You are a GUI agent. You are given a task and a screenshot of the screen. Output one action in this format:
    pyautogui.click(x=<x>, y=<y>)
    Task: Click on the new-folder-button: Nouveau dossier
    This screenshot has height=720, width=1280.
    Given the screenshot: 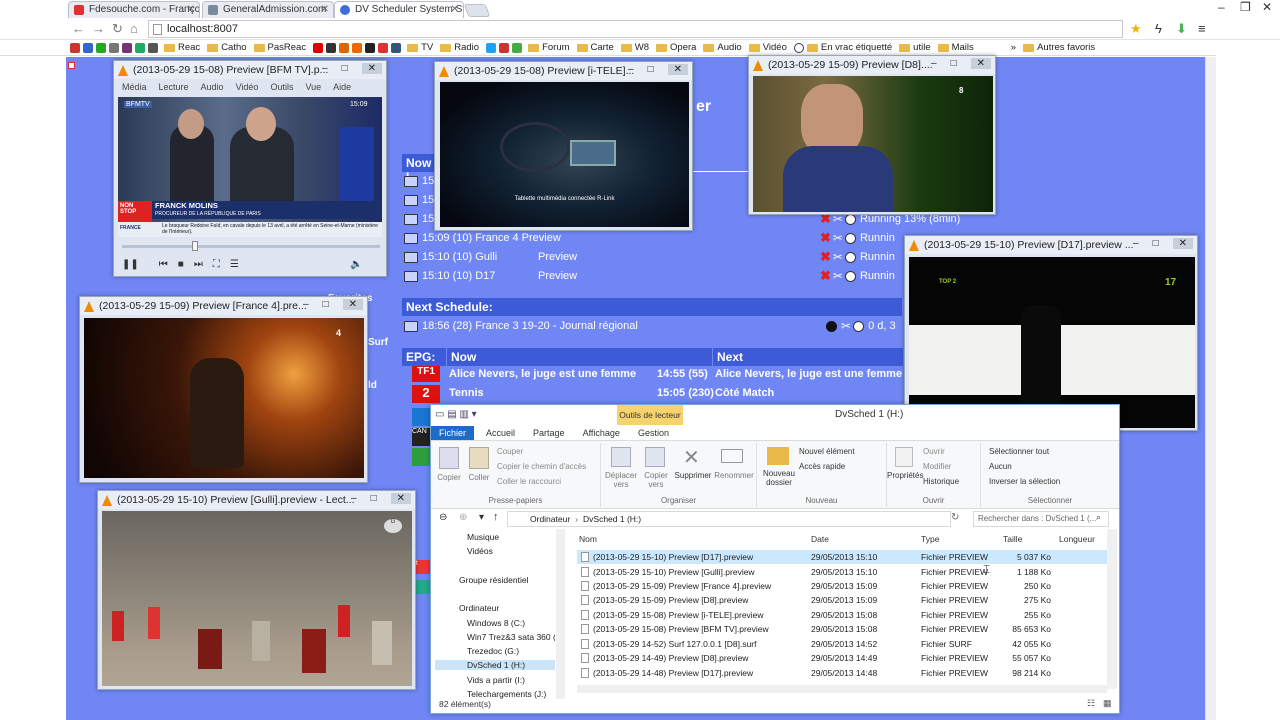 What is the action you would take?
    pyautogui.click(x=779, y=478)
    